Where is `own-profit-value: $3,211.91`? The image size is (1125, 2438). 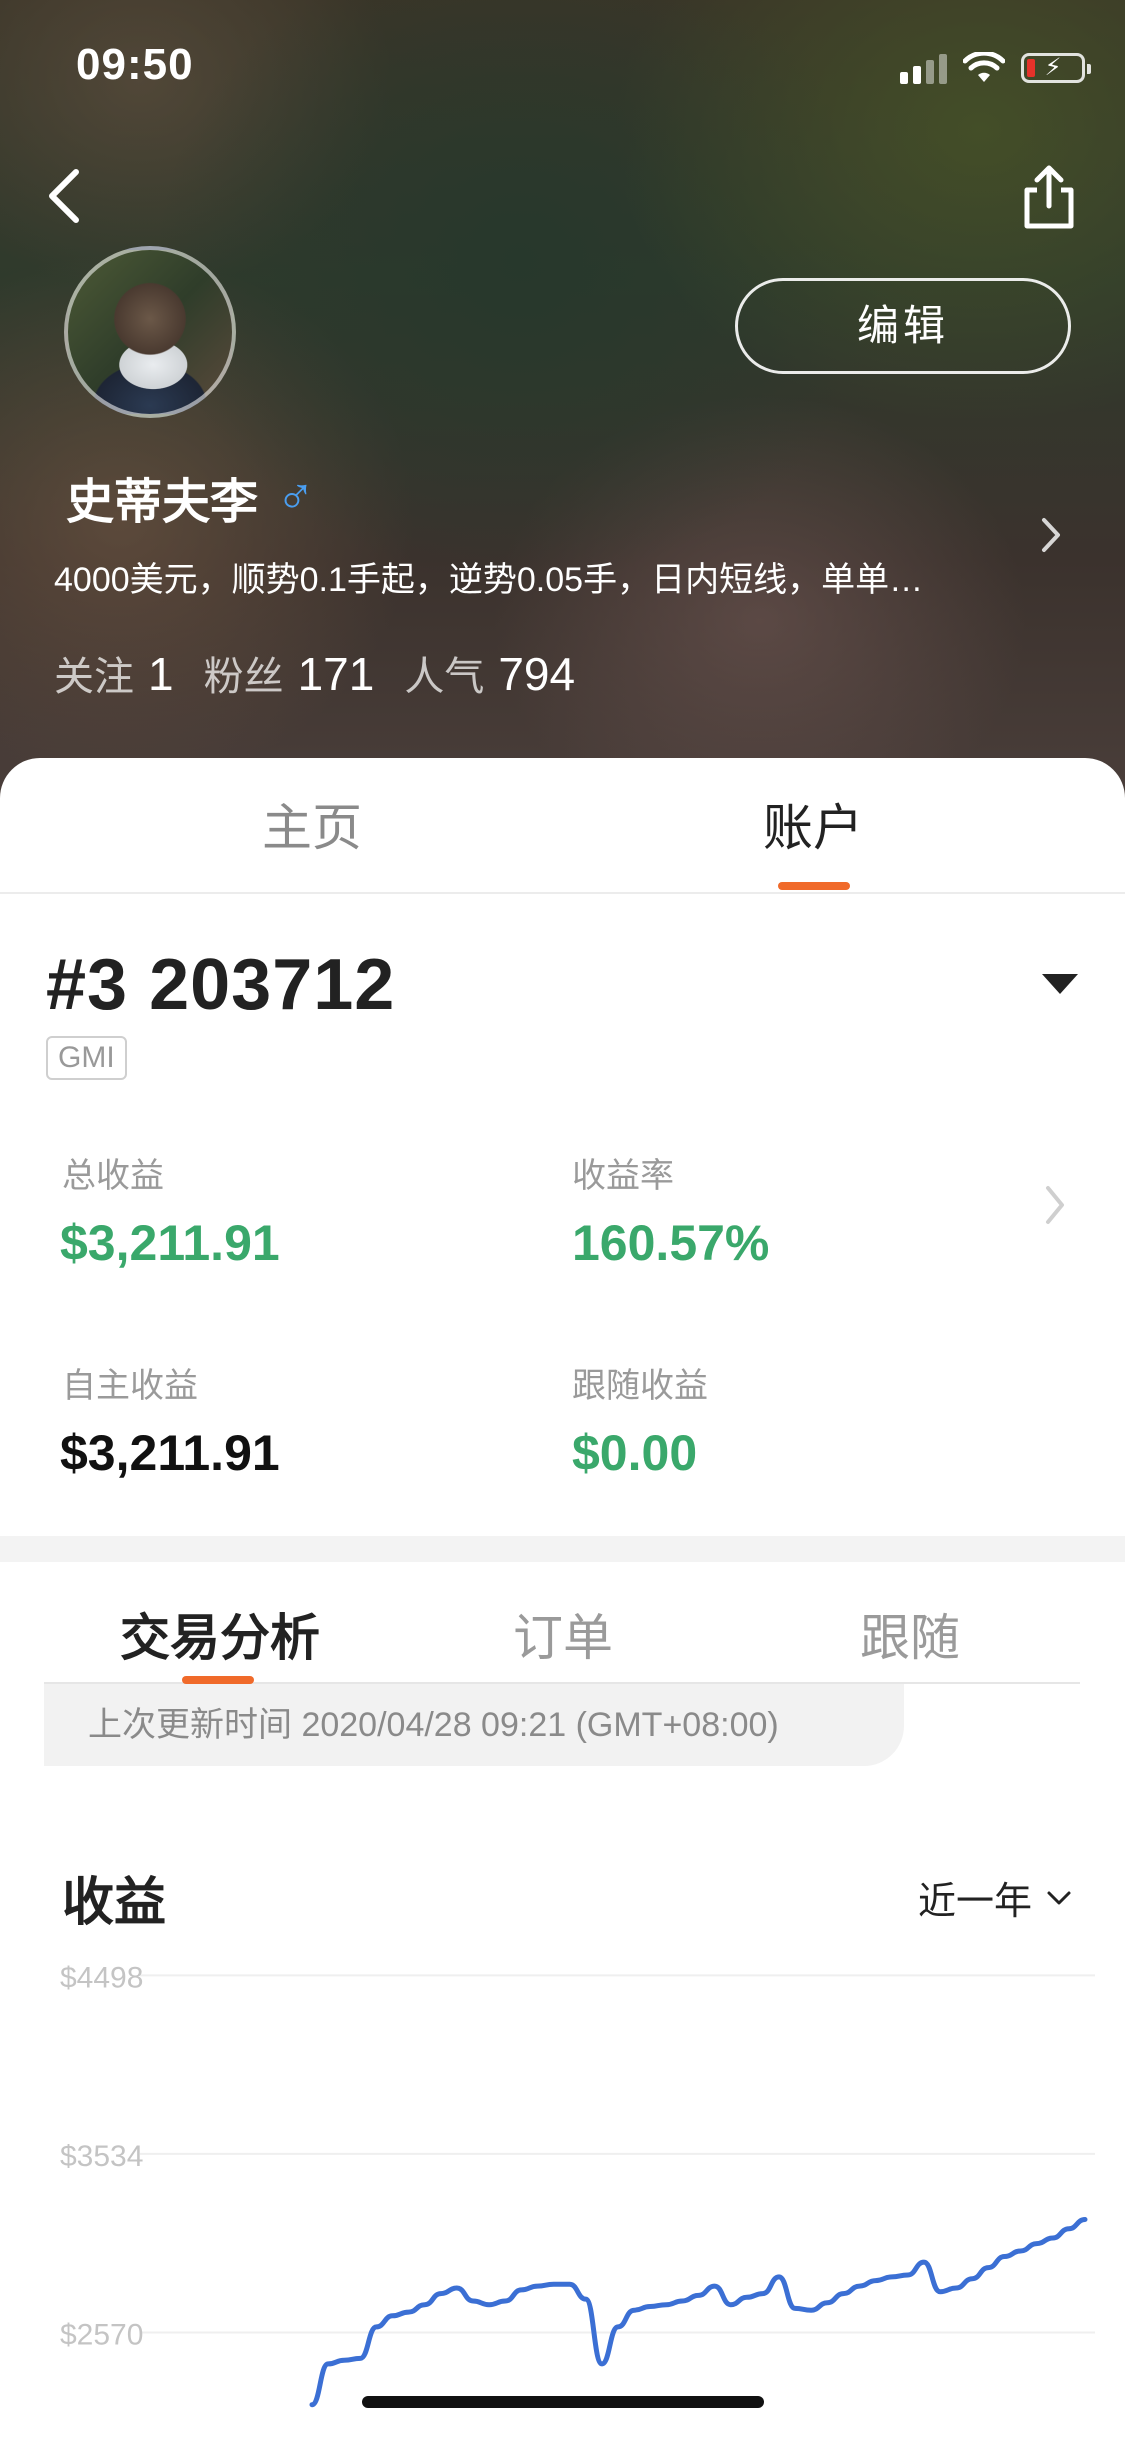
own-profit-value: $3,211.91 is located at coordinates (170, 1453).